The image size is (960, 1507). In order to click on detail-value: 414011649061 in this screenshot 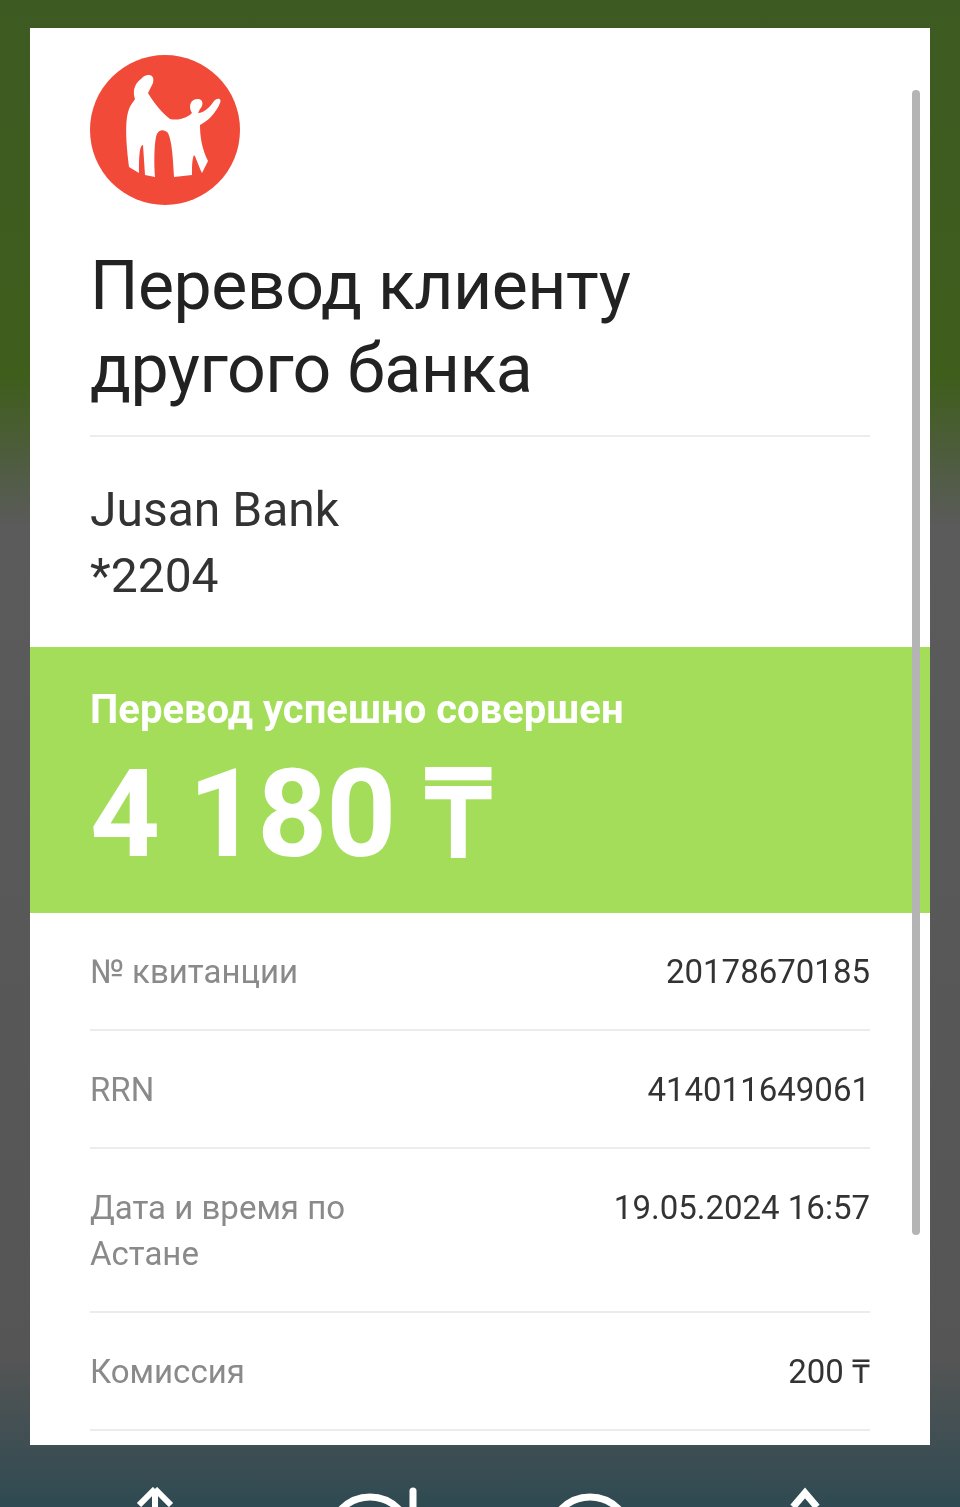, I will do `click(758, 1090)`.